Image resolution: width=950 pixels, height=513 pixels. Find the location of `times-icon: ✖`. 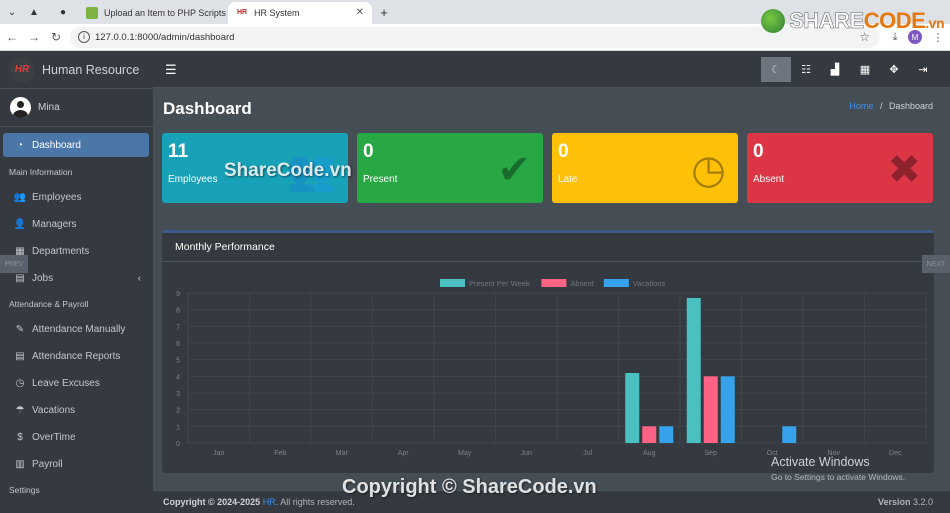

times-icon: ✖ is located at coordinates (904, 170).